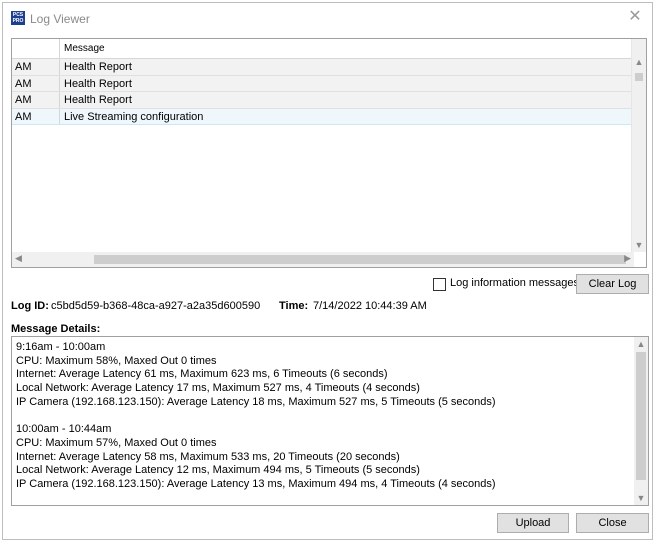  What do you see at coordinates (612, 284) in the screenshot?
I see `clear-log-button: Clear Log` at bounding box center [612, 284].